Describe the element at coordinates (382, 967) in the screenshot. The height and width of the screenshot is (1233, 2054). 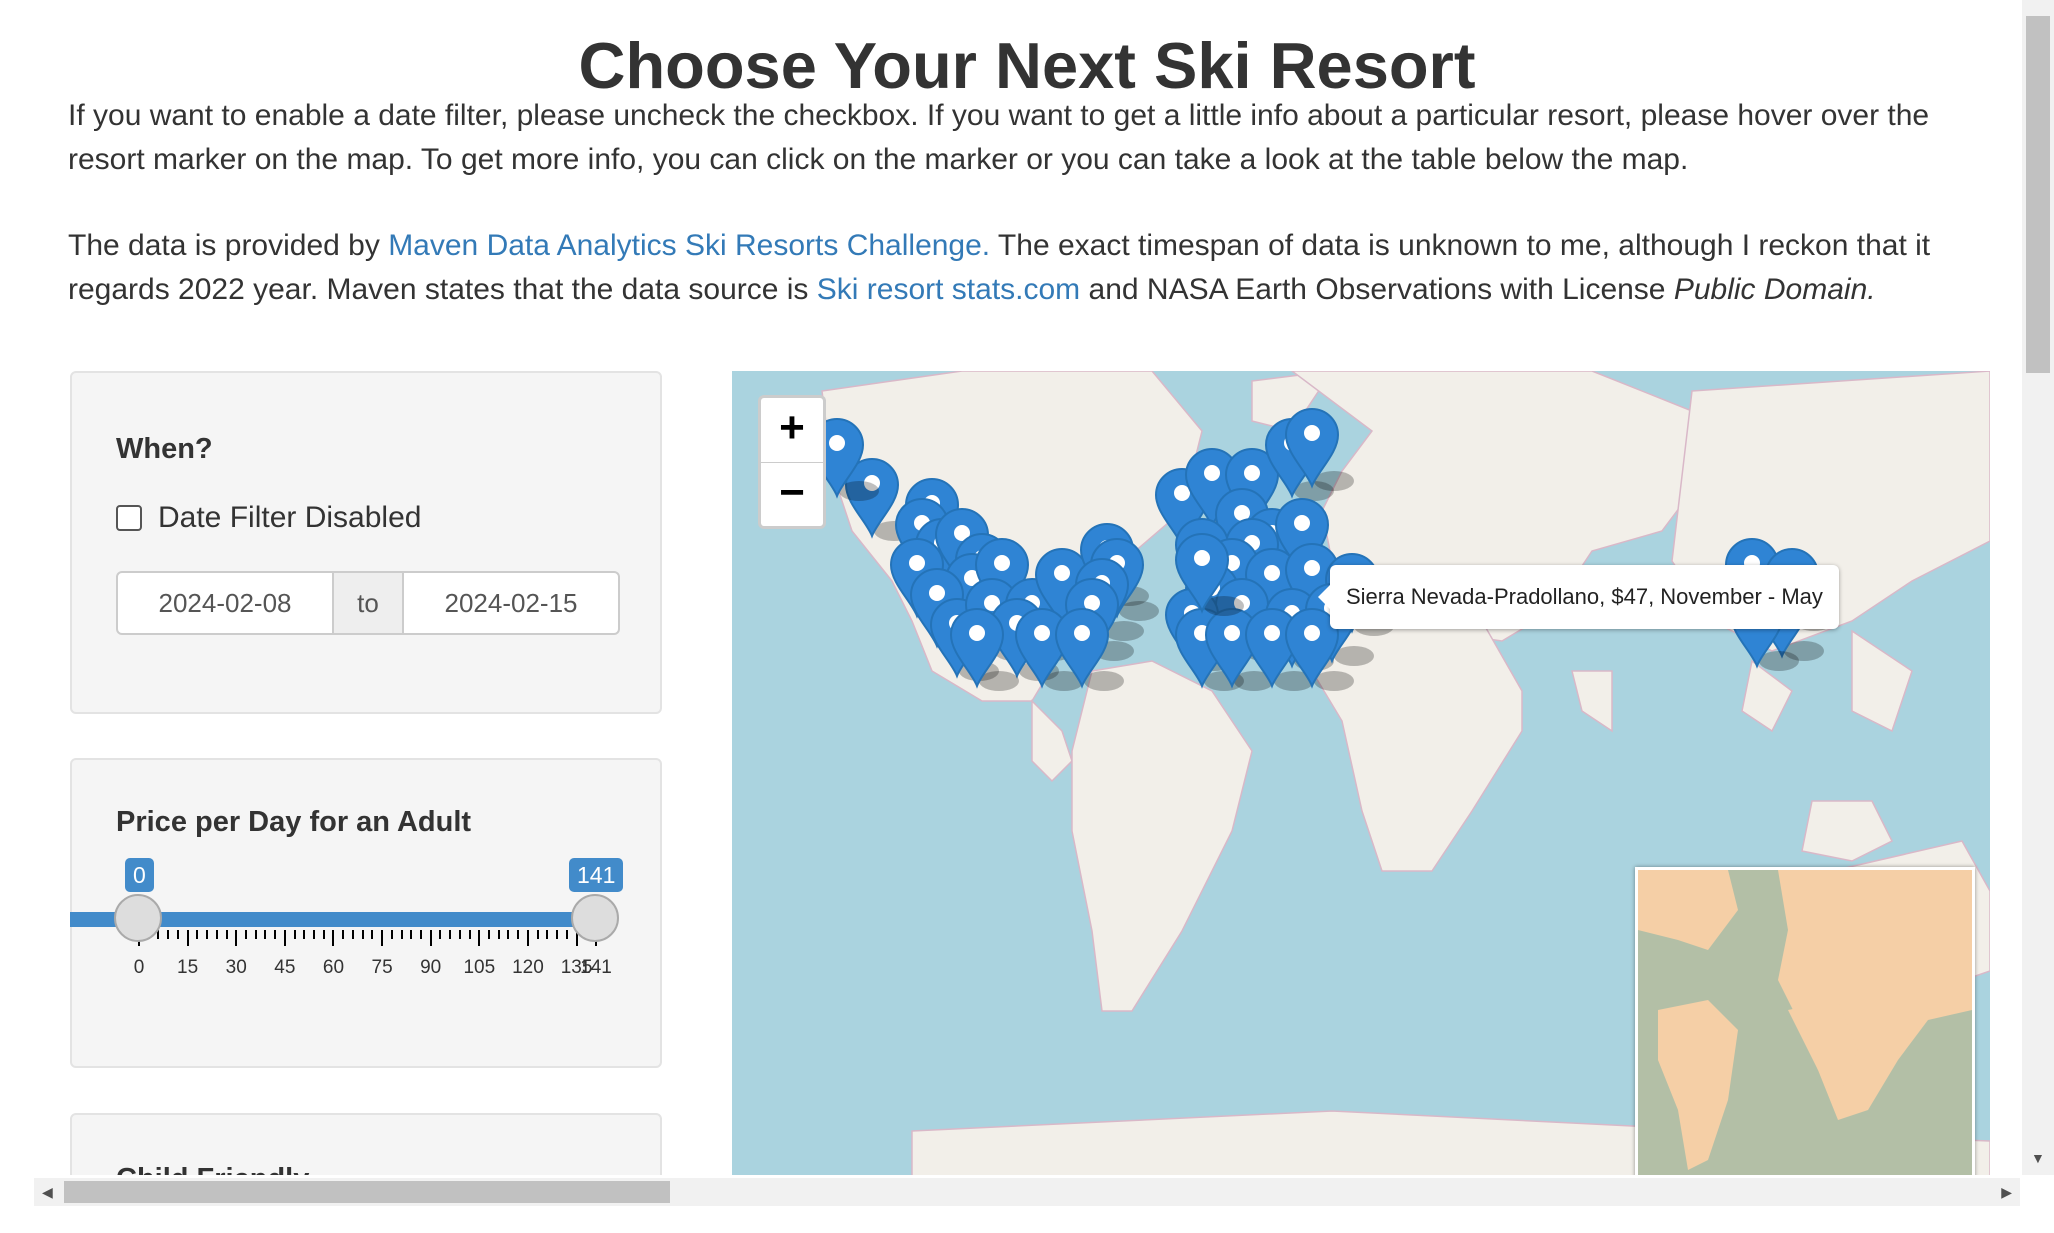
I see `slider-tick-label: 75` at that location.